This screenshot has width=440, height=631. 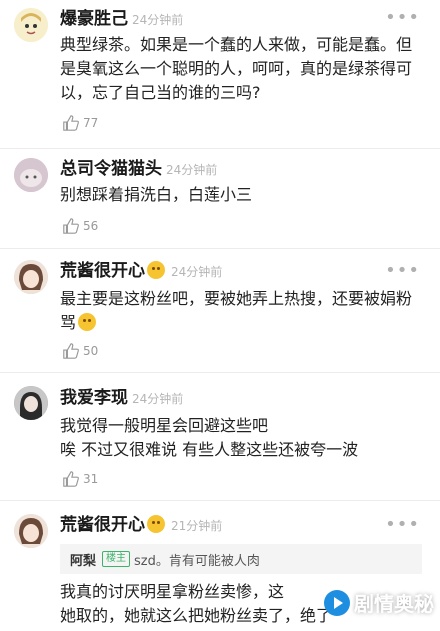 What do you see at coordinates (236, 310) in the screenshot?
I see `comment-text-content: 最主要是这粉丝吧，要被她弄上热搜，还要被娟粉骂` at bounding box center [236, 310].